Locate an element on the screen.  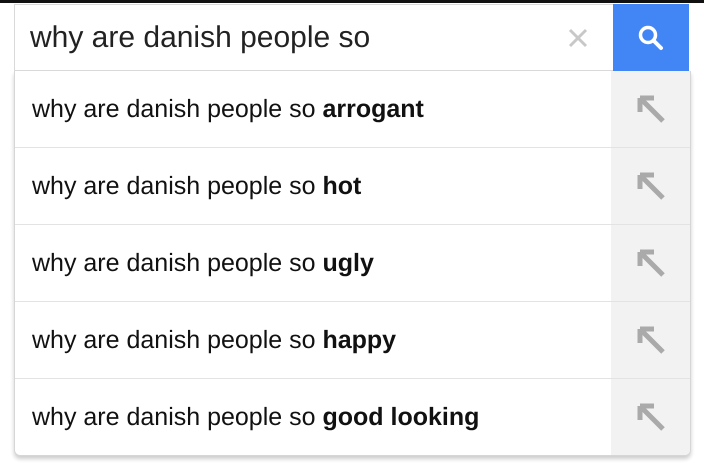
search-field: why are danish people so is located at coordinates (313, 37).